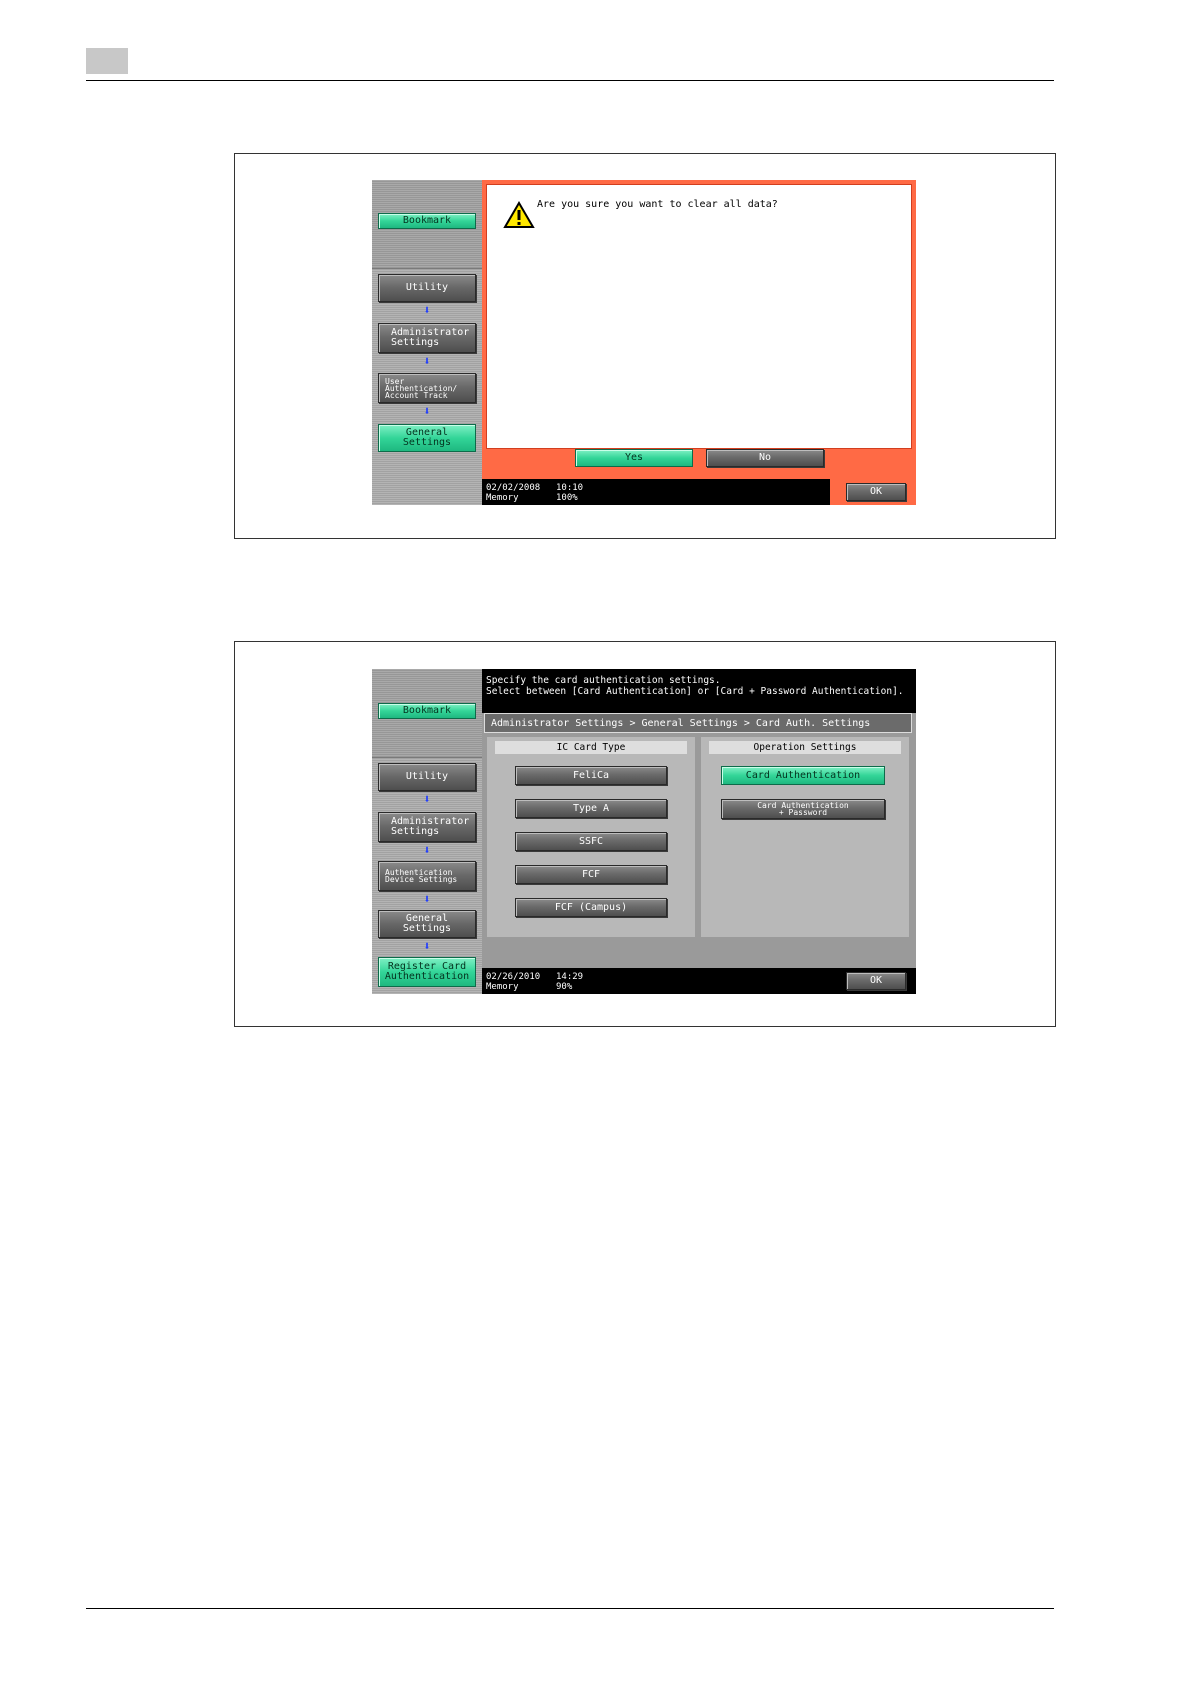 This screenshot has width=1190, height=1684. Describe the element at coordinates (570, 1608) in the screenshot. I see `footer-rule` at that location.